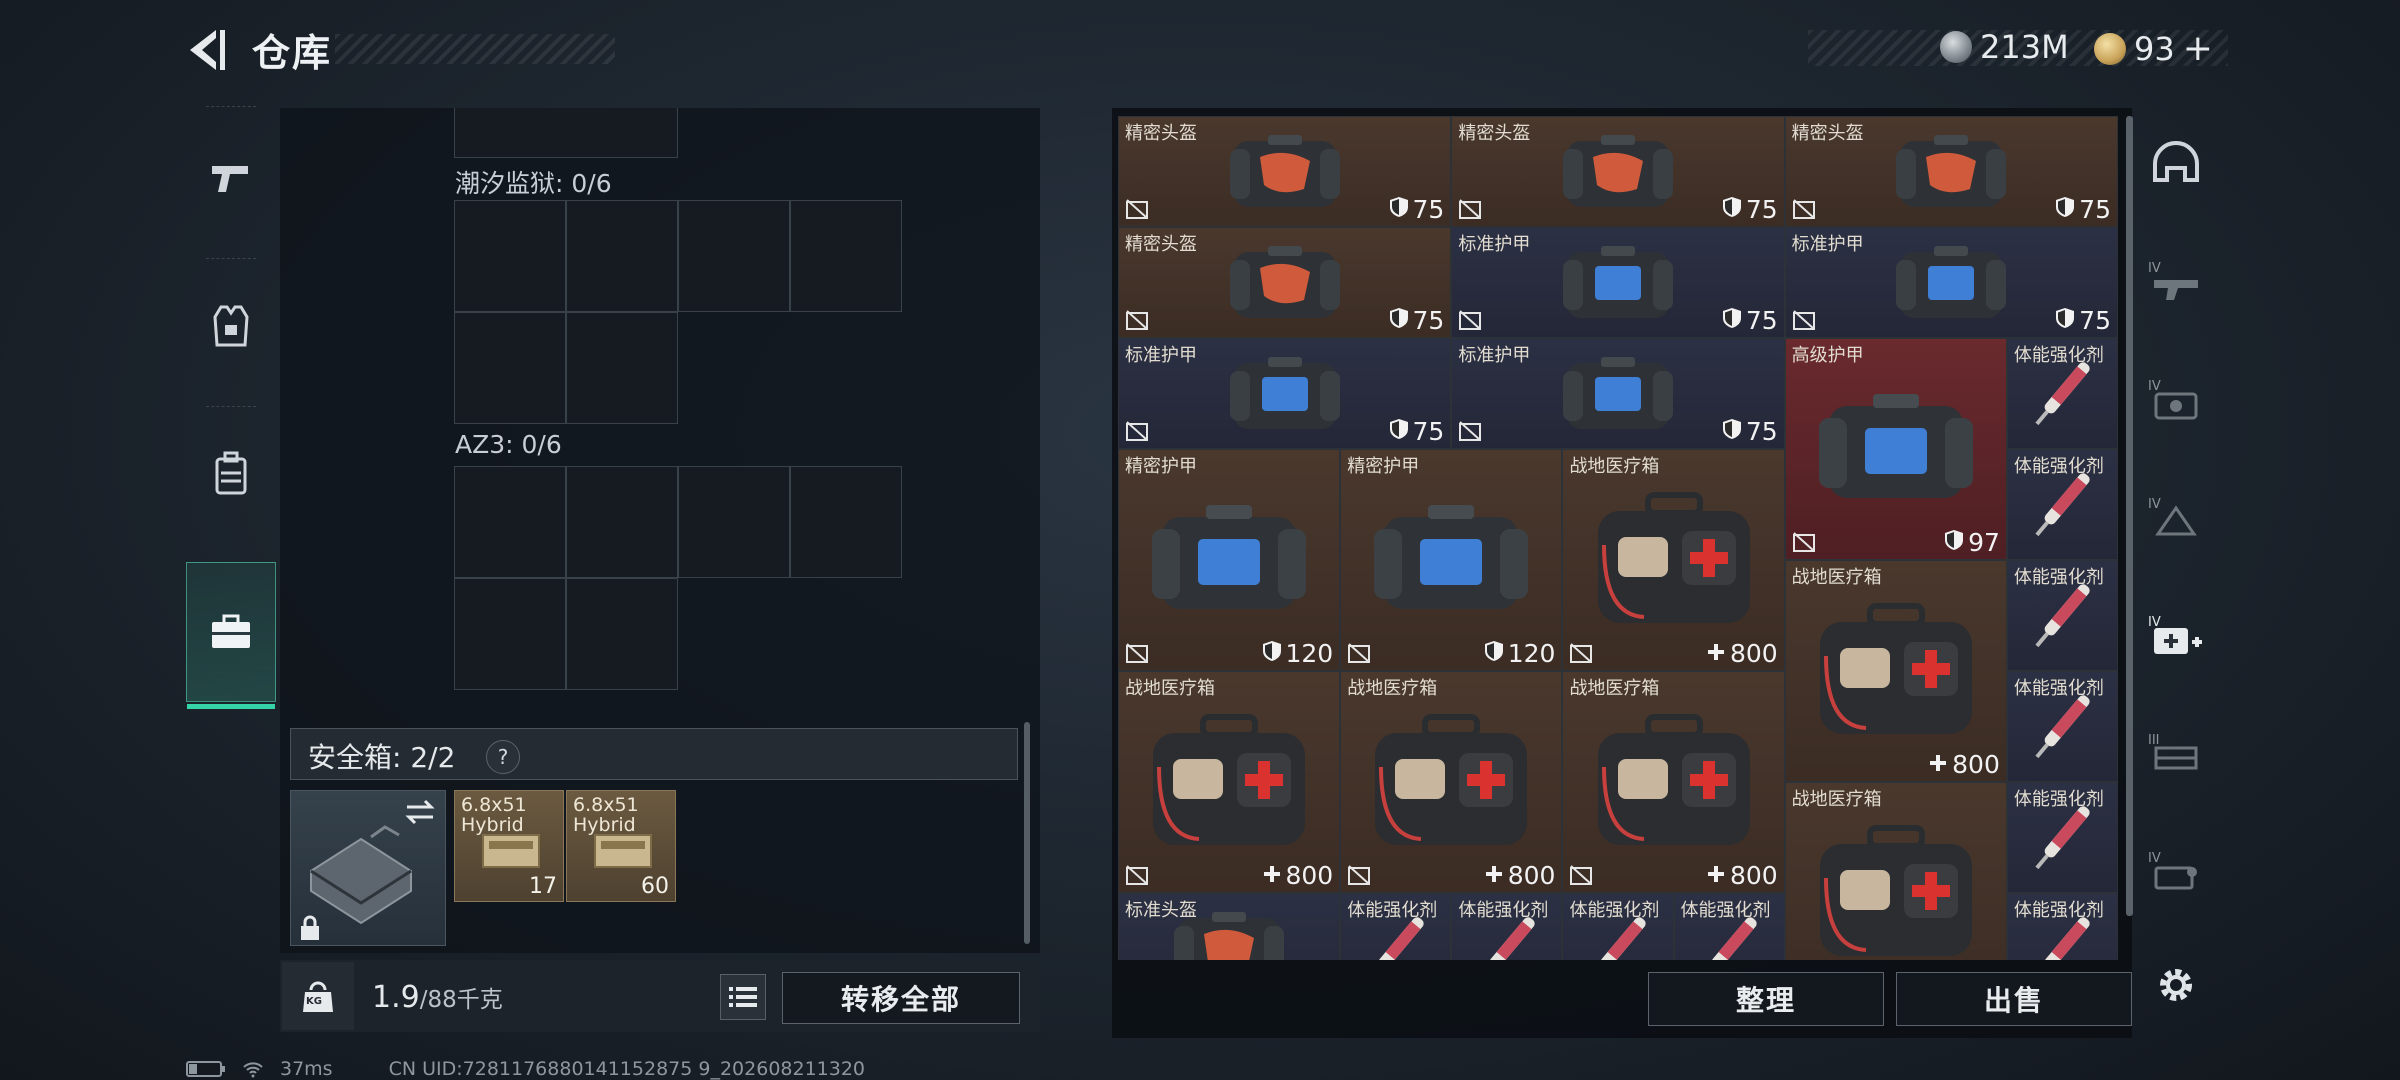  Describe the element at coordinates (205, 50) in the screenshot. I see `back-arrow-icon` at that location.